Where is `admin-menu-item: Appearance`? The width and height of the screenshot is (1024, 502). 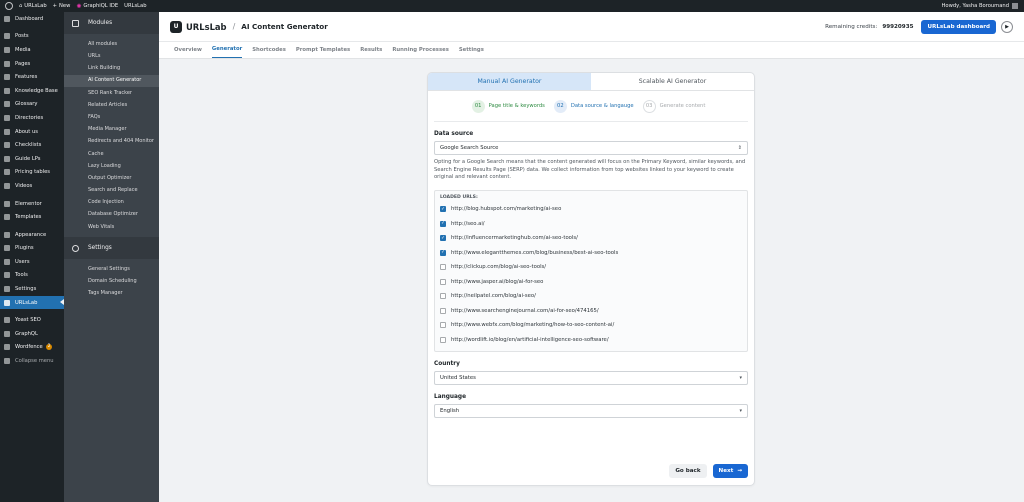
admin-menu-item: Appearance is located at coordinates (32, 235).